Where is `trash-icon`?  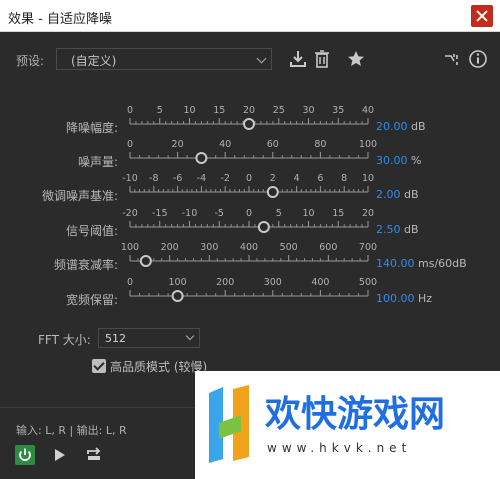 trash-icon is located at coordinates (322, 59).